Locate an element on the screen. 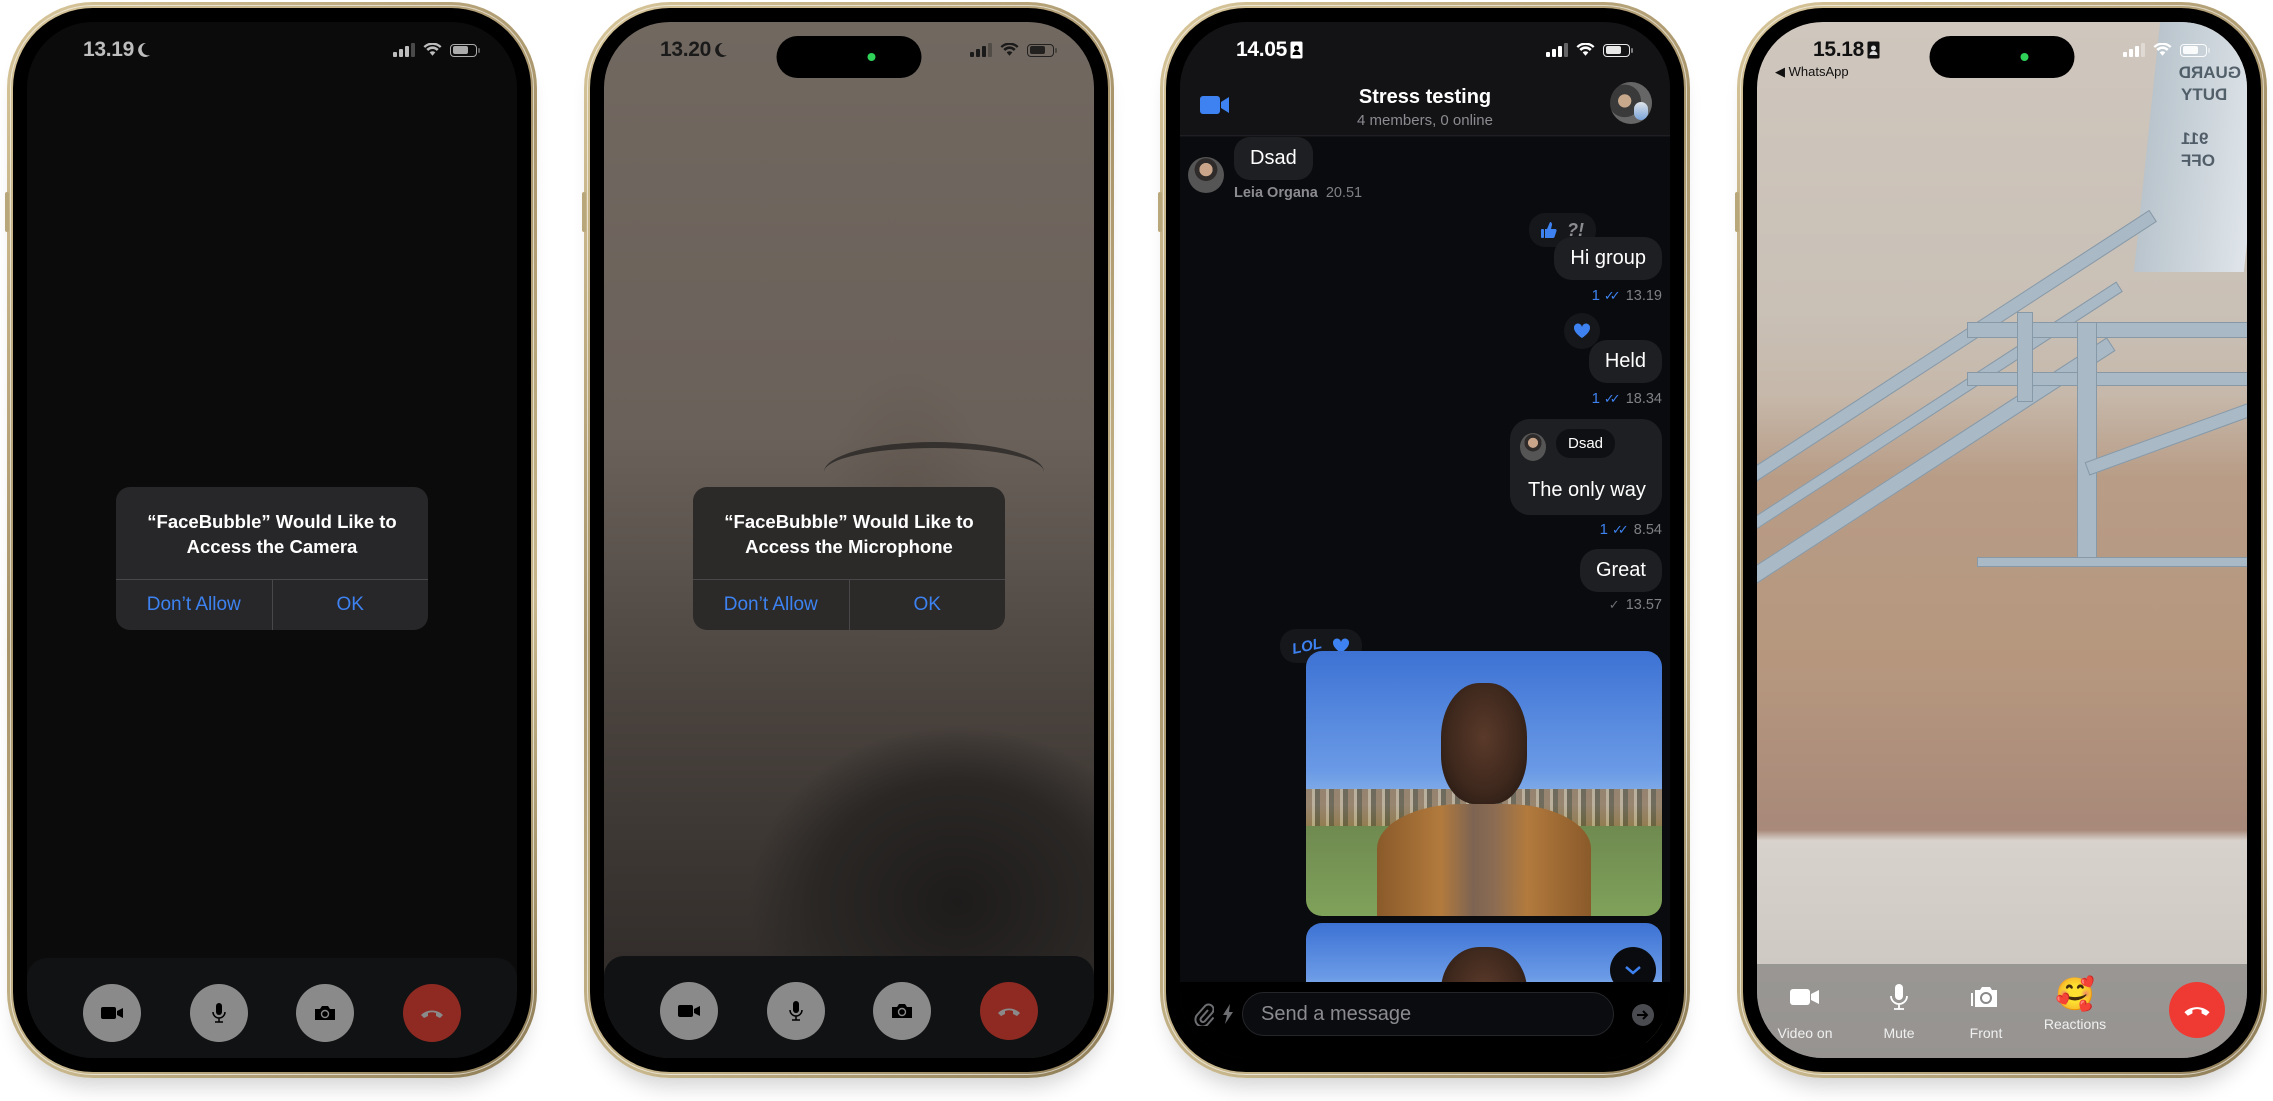 The width and height of the screenshot is (2273, 1101). reactions-button: 🥰 Reactions is located at coordinates (2075, 1004).